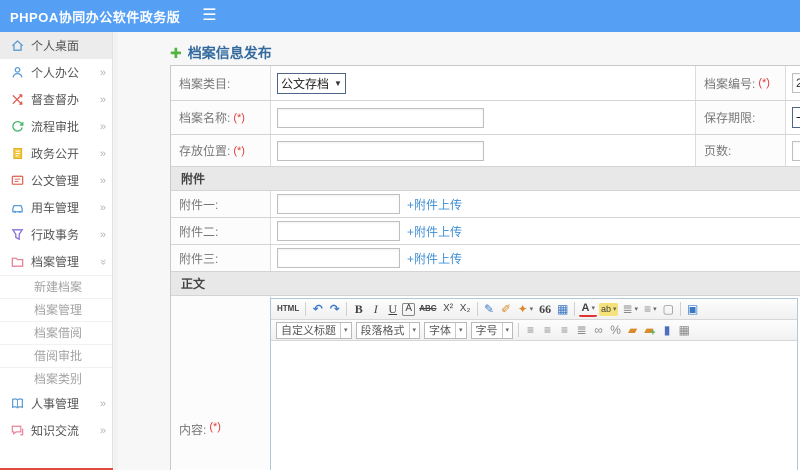 Image resolution: width=800 pixels, height=470 pixels. I want to click on align-right-button: ≡, so click(564, 330).